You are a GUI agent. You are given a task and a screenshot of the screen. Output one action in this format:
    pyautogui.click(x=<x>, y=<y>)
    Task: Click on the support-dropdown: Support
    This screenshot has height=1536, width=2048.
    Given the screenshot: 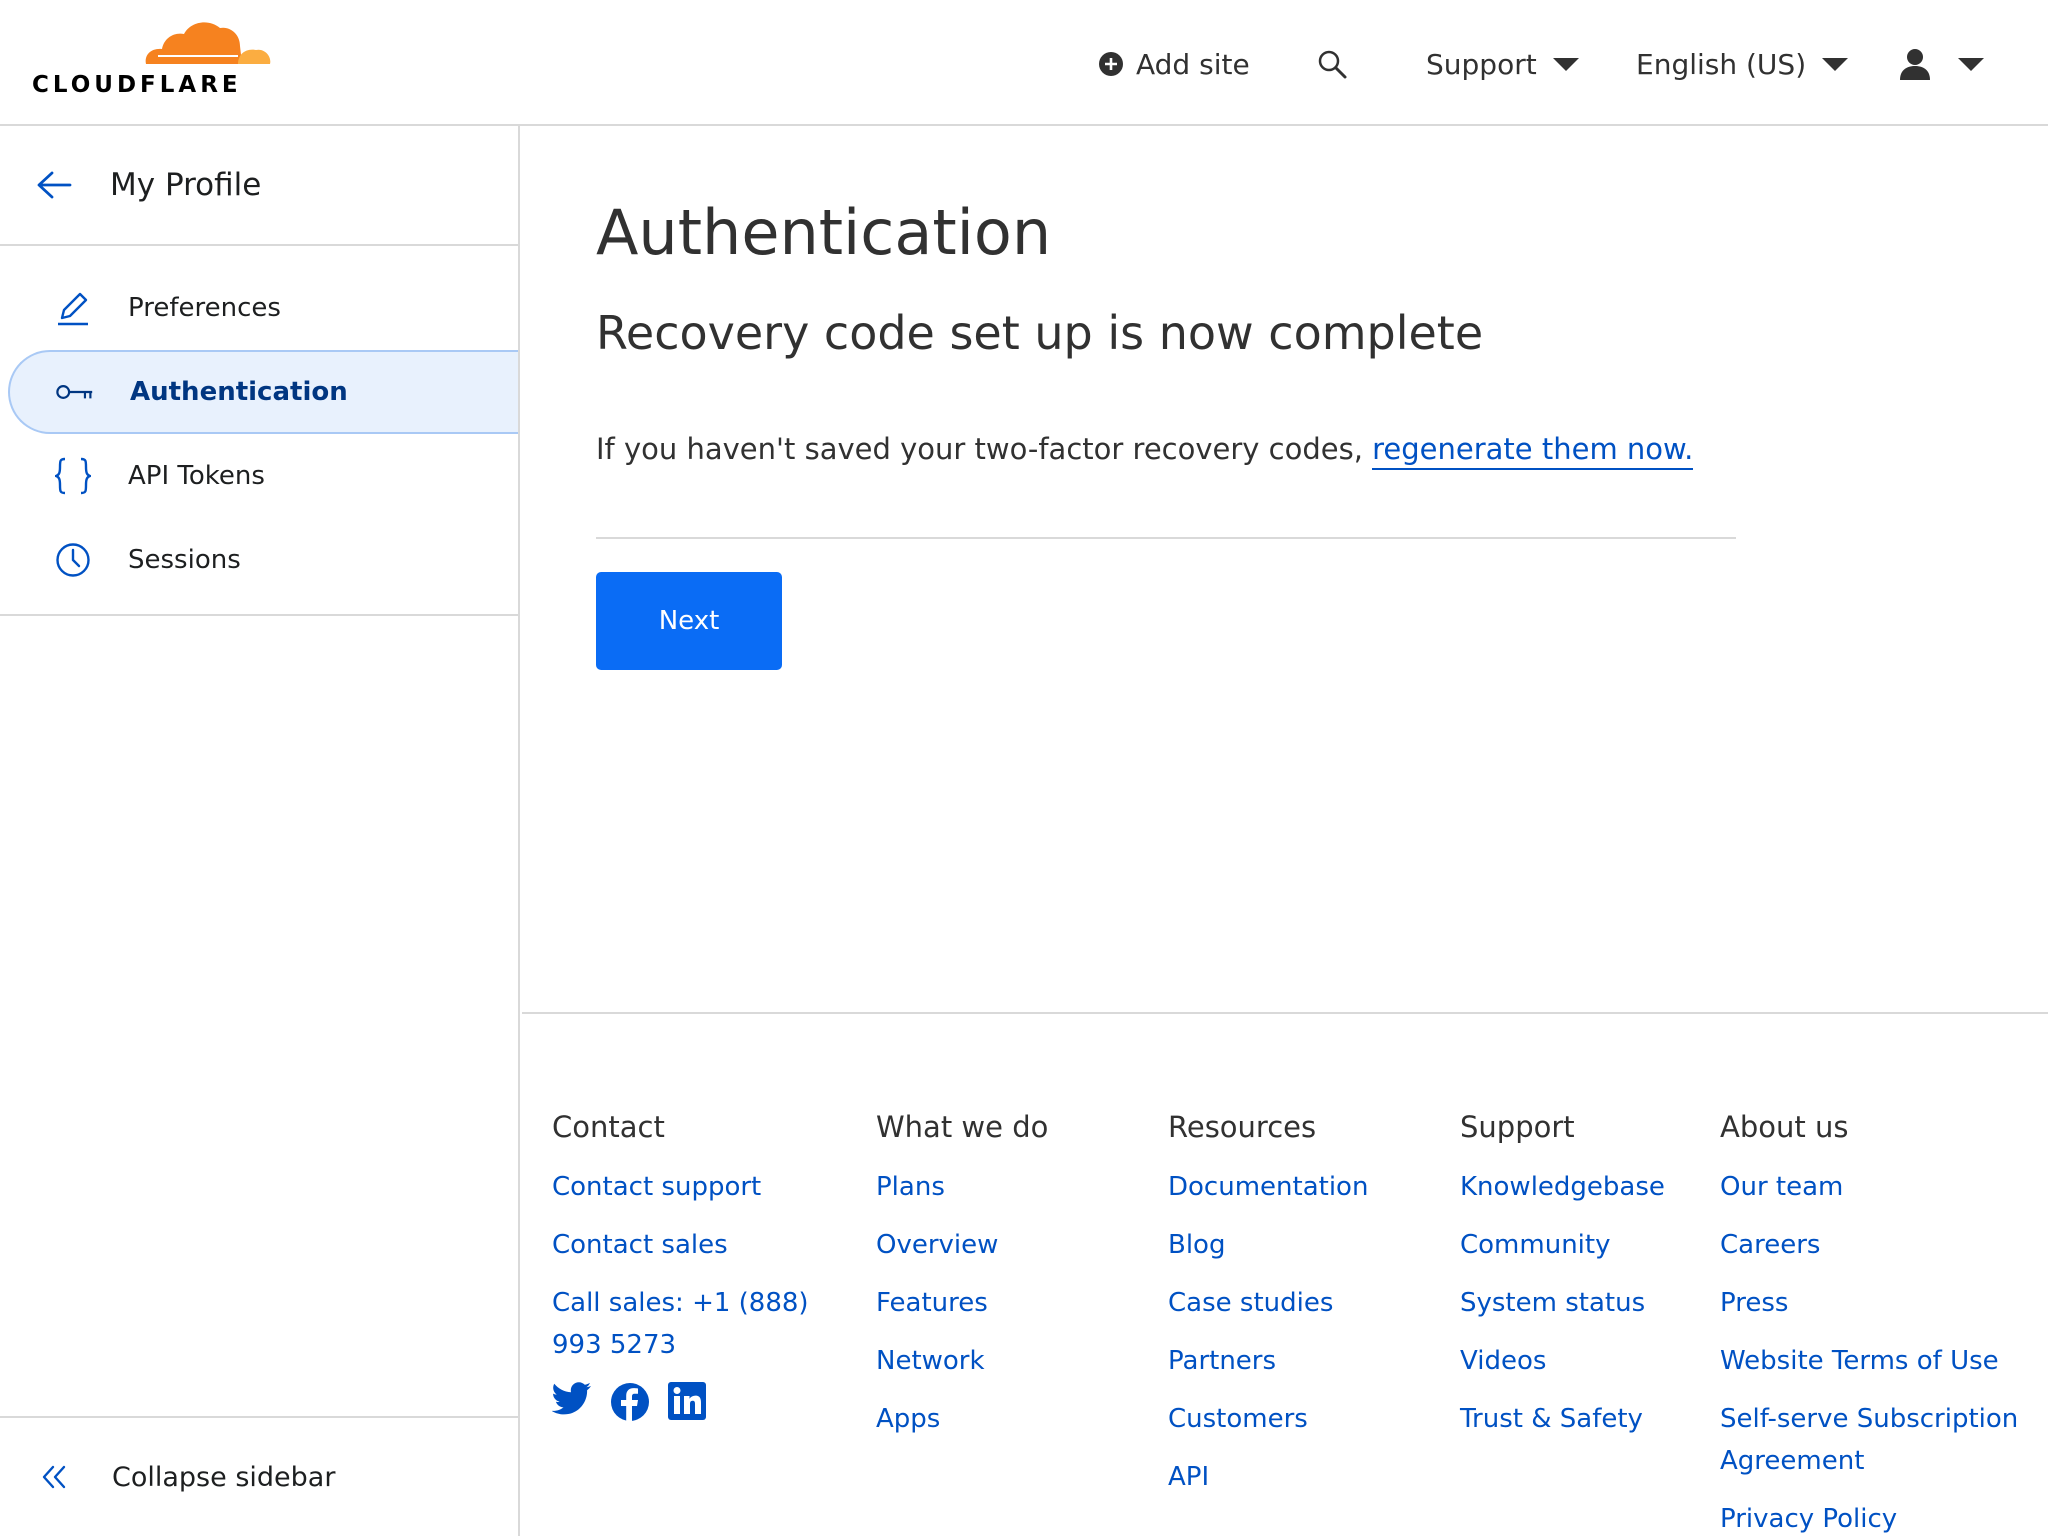 What is the action you would take?
    pyautogui.click(x=1502, y=64)
    